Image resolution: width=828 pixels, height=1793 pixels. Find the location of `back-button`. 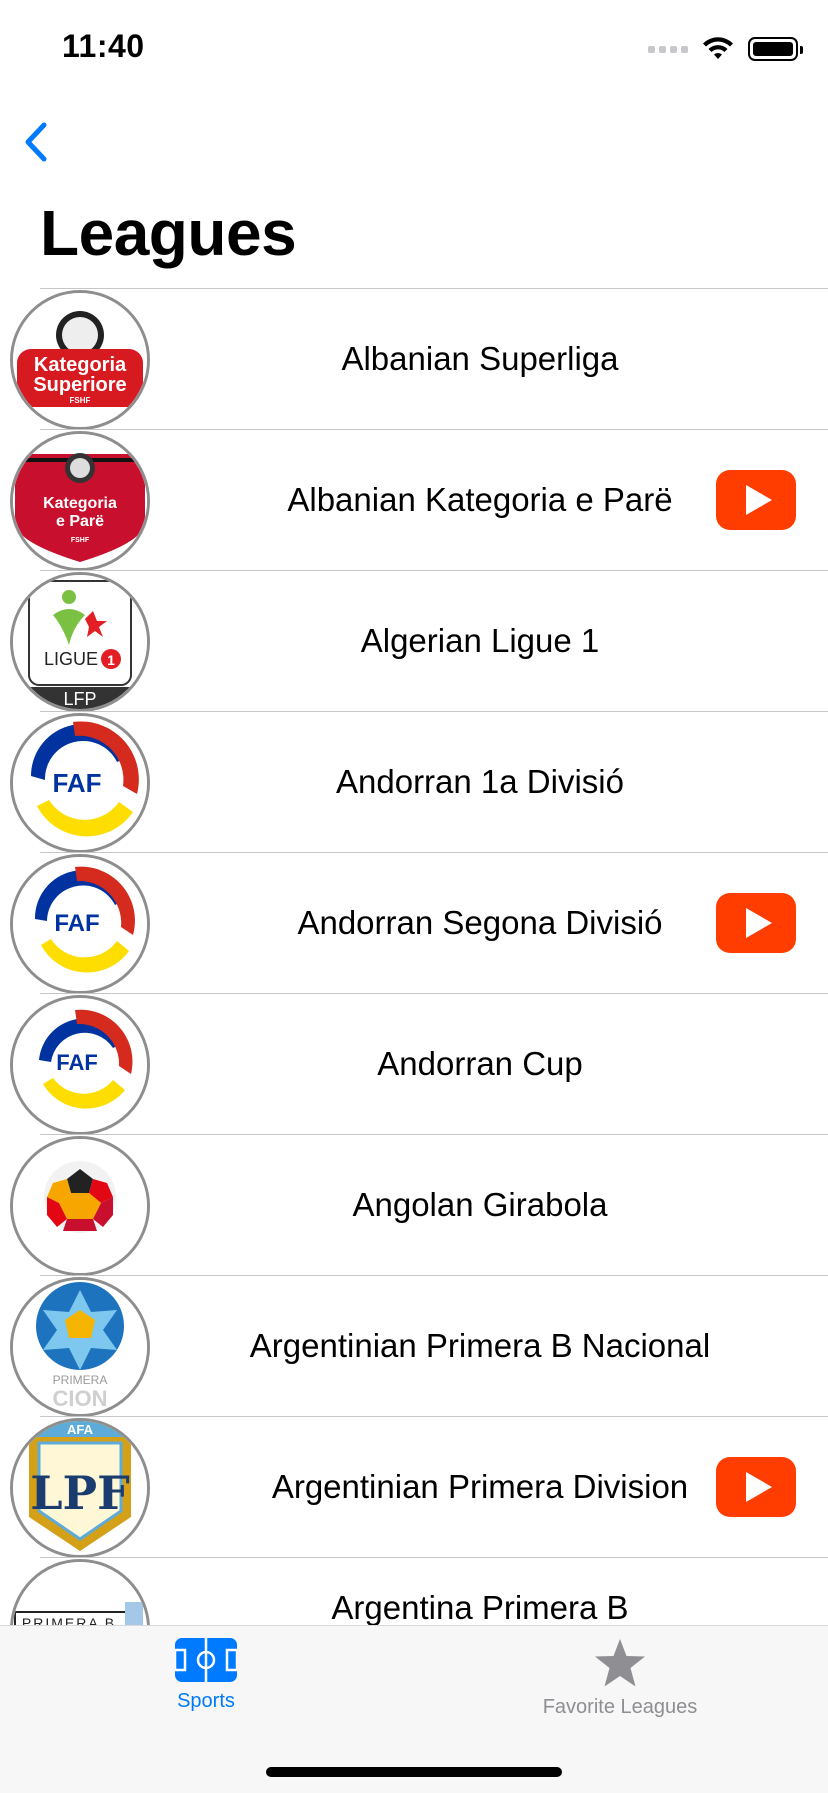

back-button is located at coordinates (42, 142).